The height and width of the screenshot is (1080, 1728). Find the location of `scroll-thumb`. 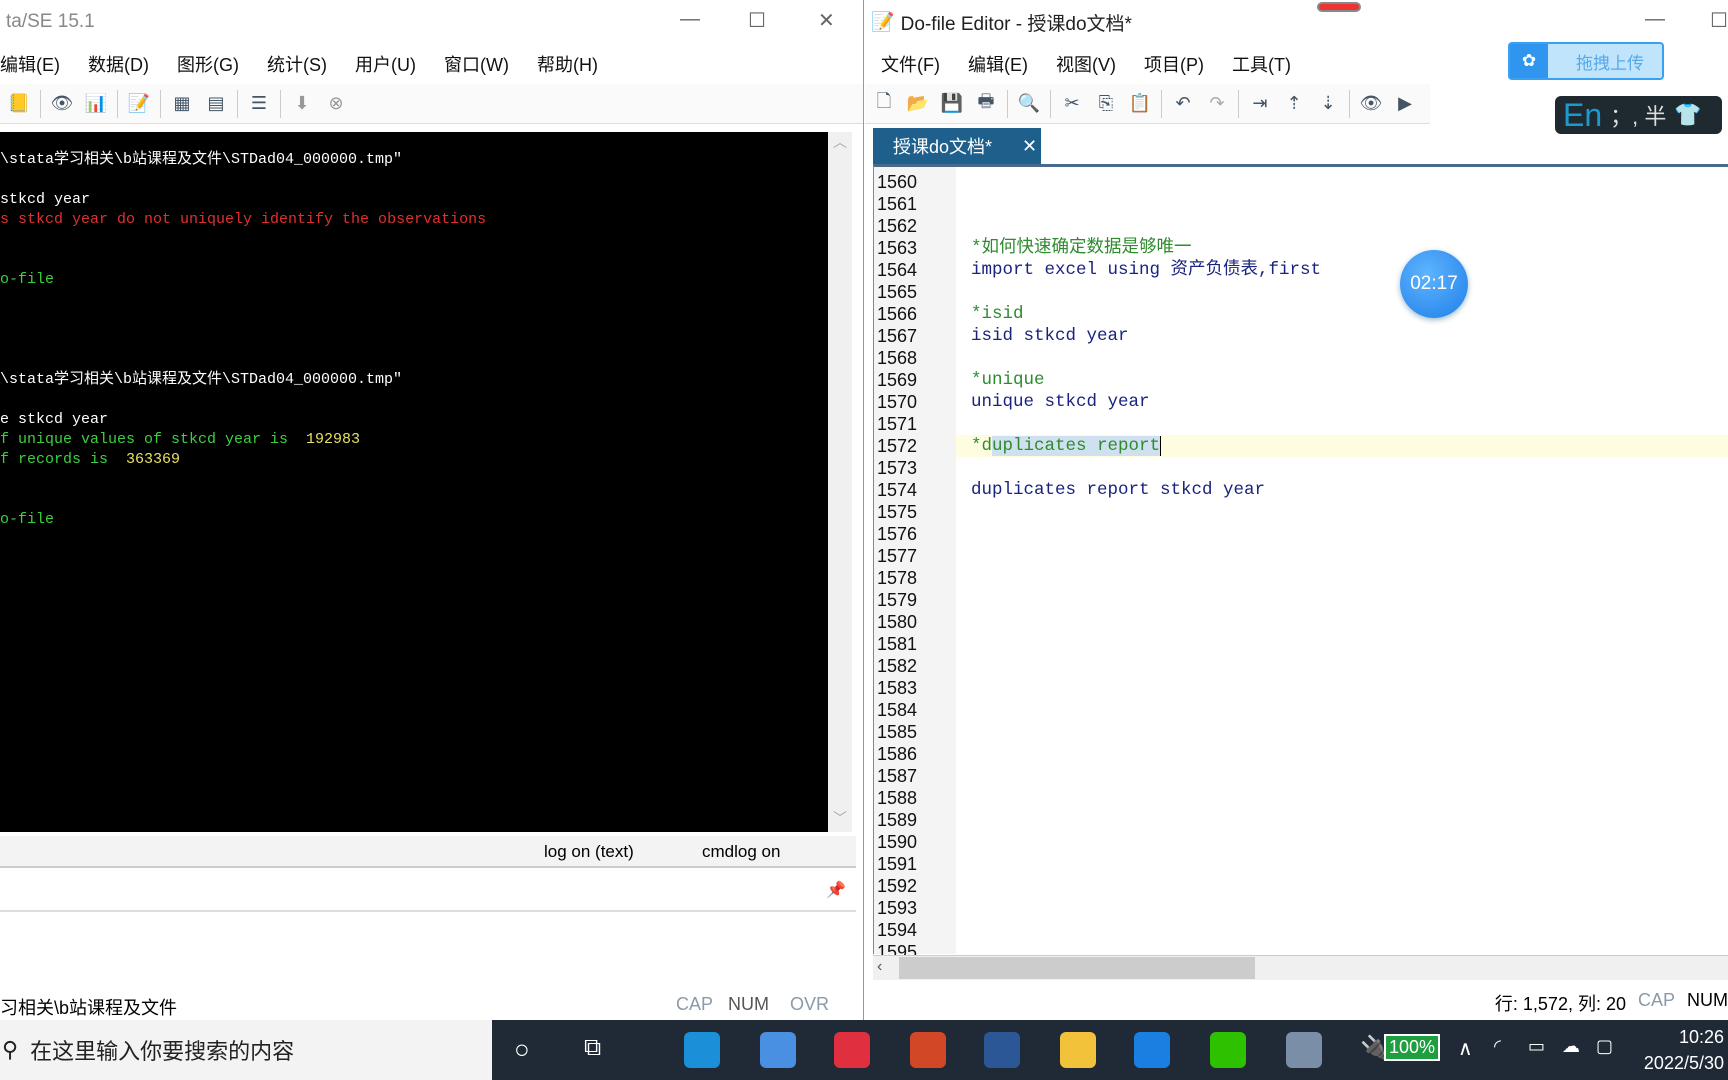

scroll-thumb is located at coordinates (1077, 968).